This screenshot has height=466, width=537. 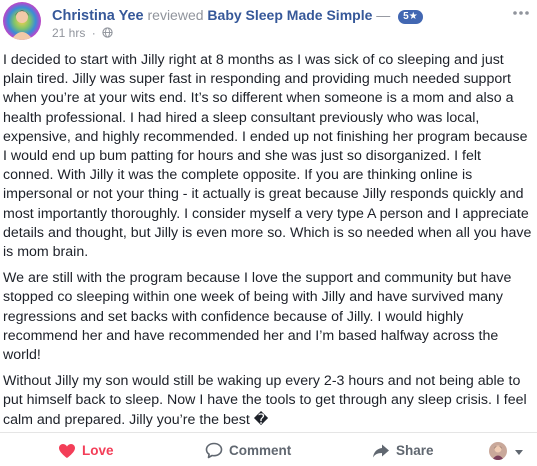 What do you see at coordinates (98, 16) in the screenshot?
I see `author-name: Christina Yee` at bounding box center [98, 16].